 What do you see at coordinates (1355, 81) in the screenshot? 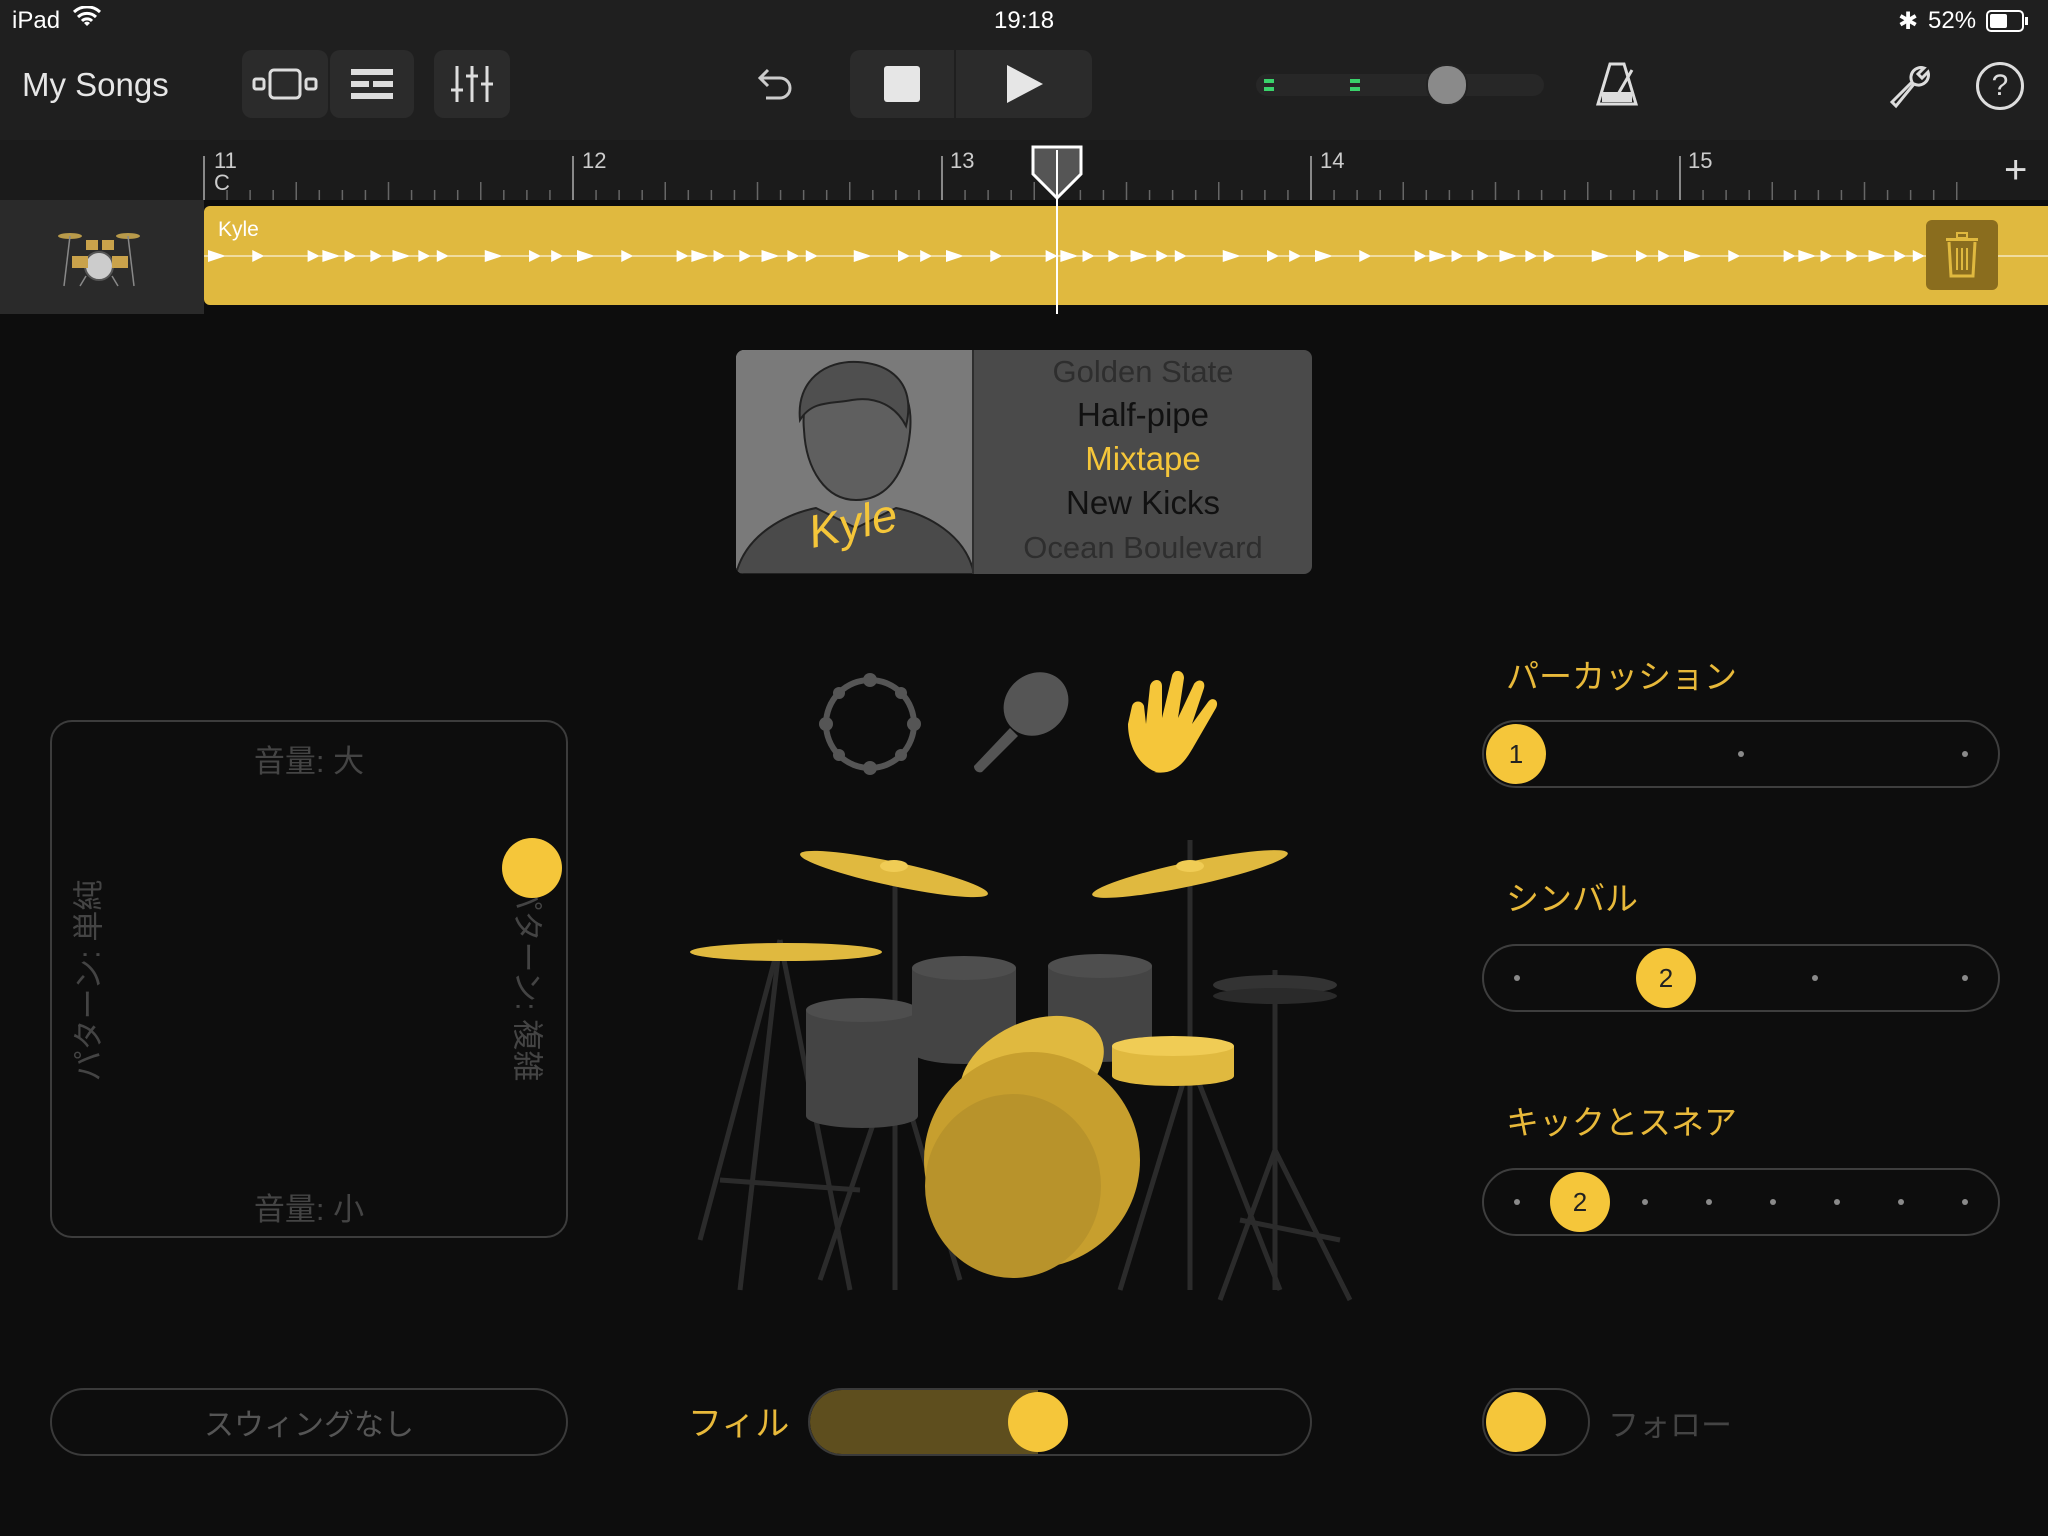
I see `level-meter-right` at bounding box center [1355, 81].